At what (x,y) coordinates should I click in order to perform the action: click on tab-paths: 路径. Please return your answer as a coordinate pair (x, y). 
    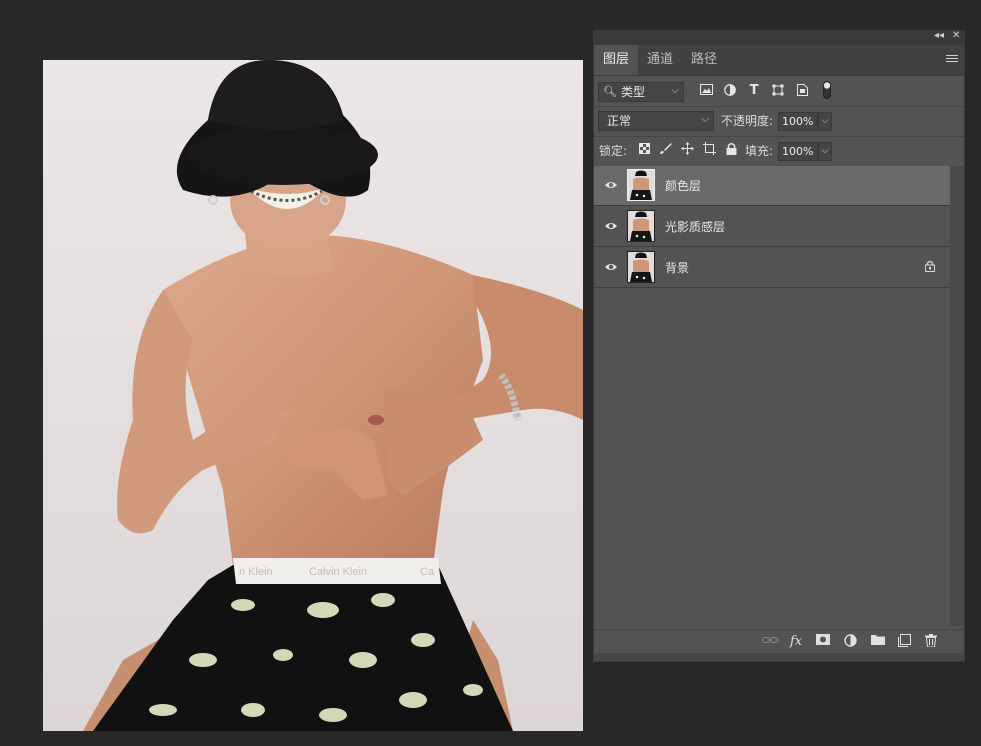
    Looking at the image, I should click on (704, 60).